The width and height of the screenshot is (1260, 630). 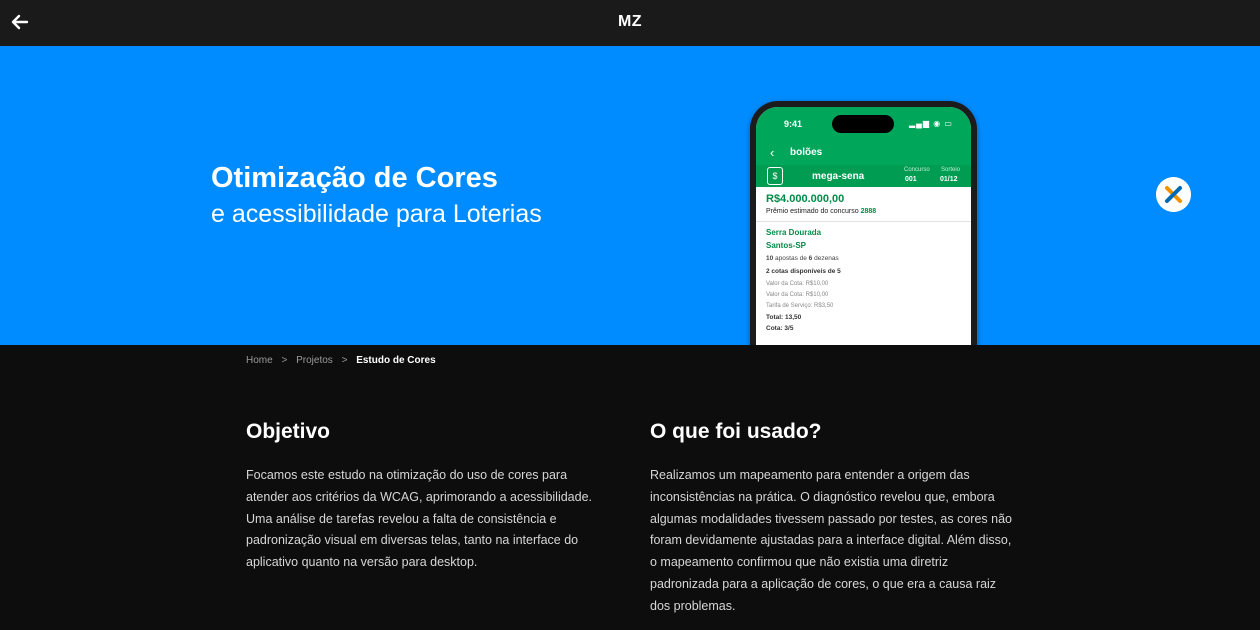 I want to click on sorteio-label: Sorteio, so click(x=951, y=170).